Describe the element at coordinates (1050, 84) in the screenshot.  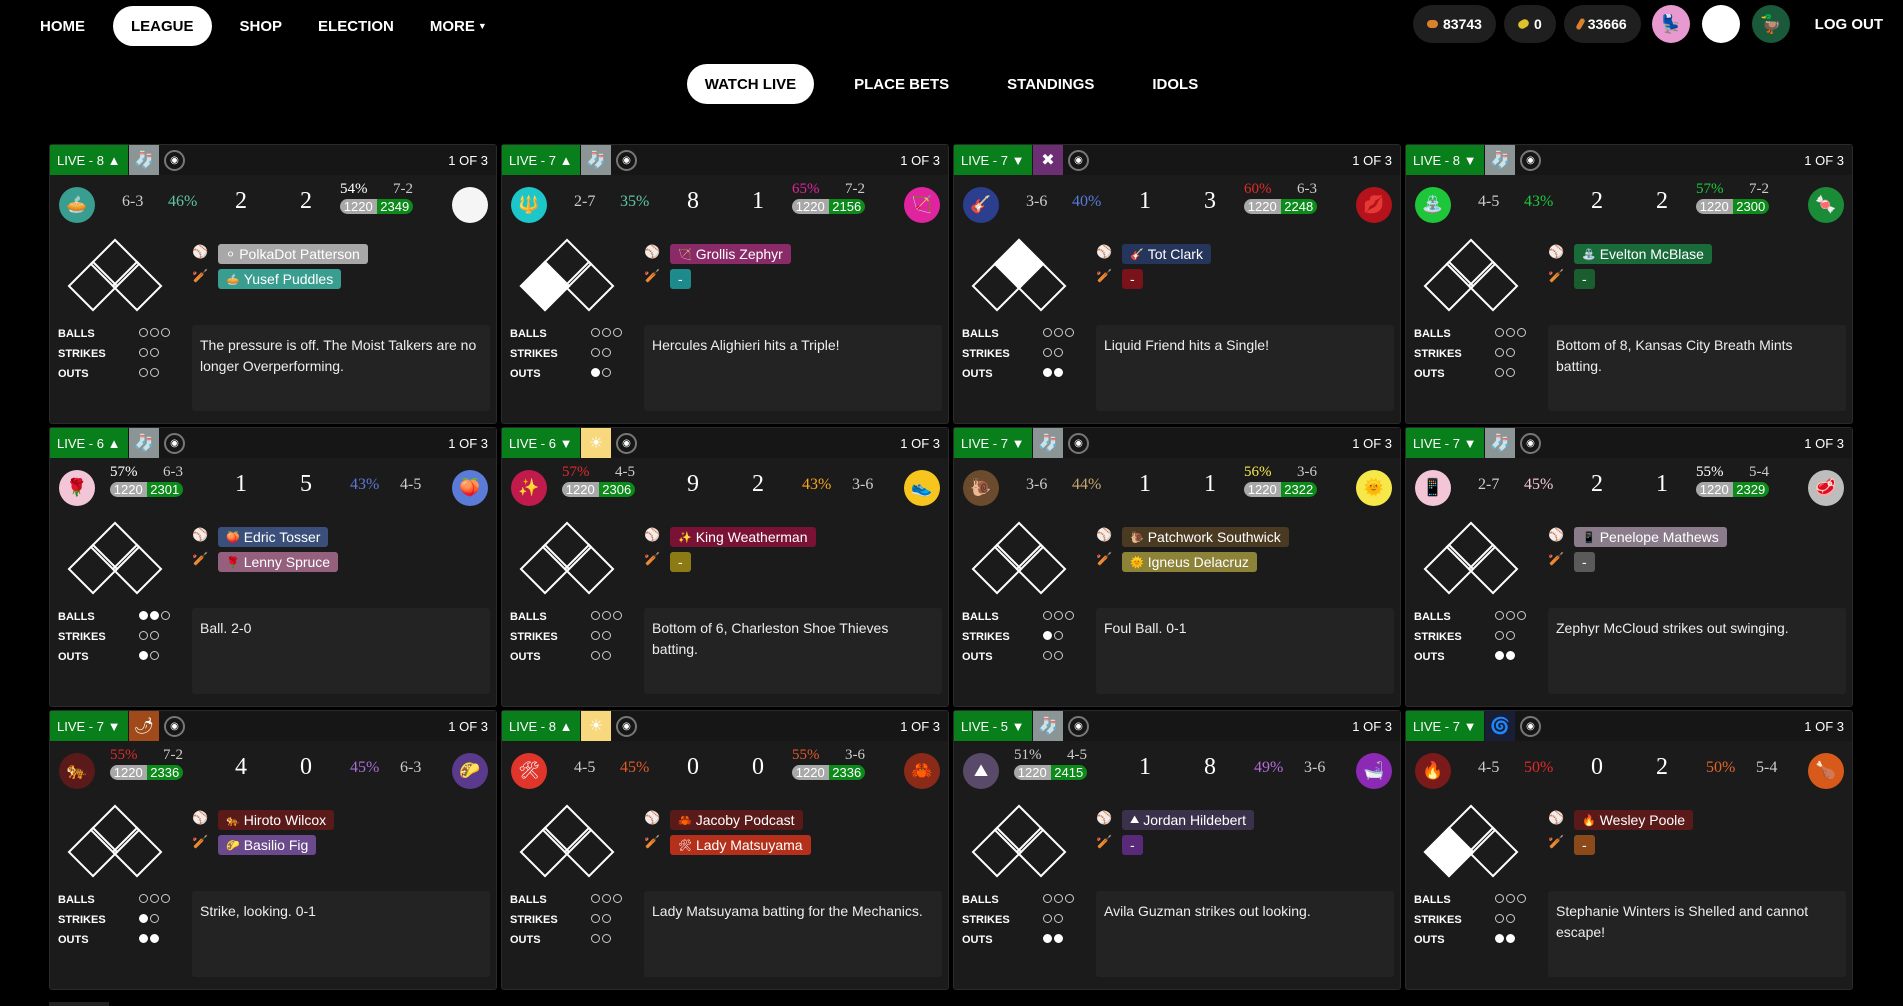
I see `tab-standings: STANDINGS` at that location.